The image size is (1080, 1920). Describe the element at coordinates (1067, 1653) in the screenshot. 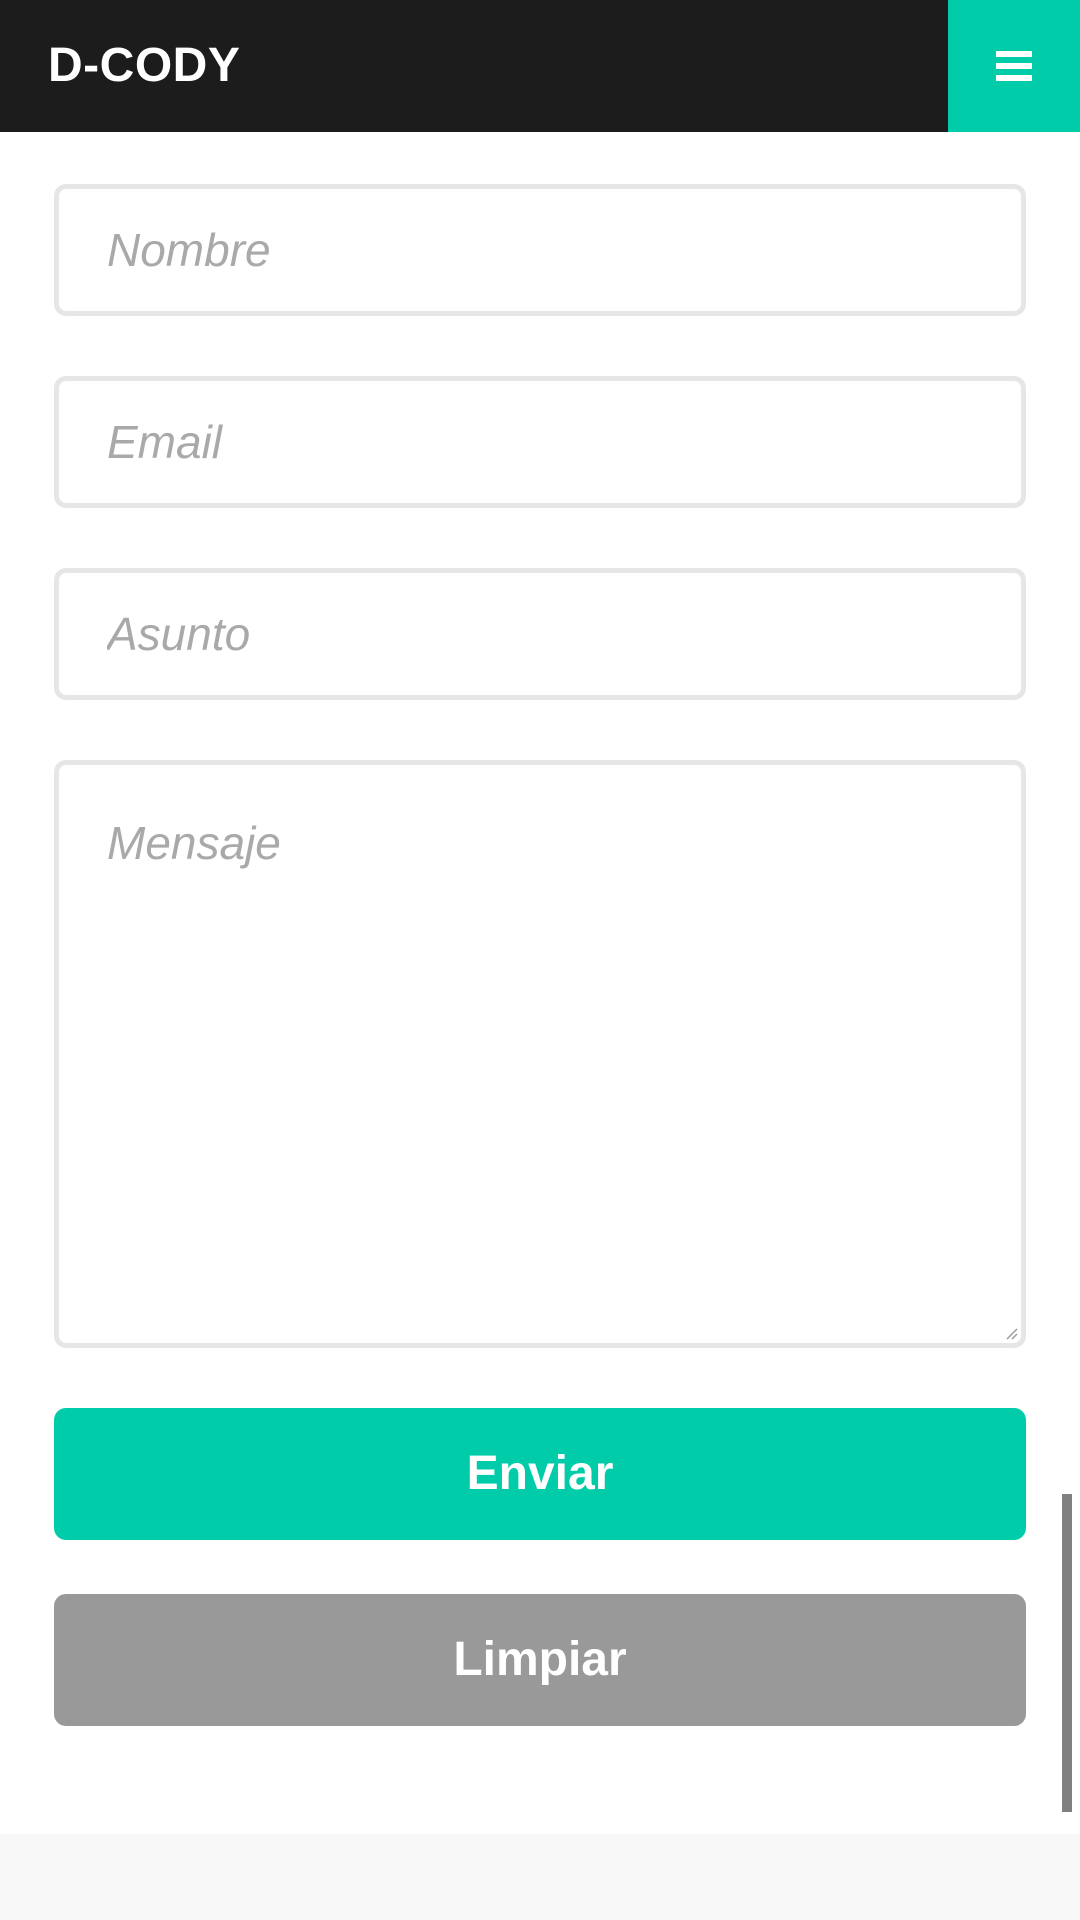

I see `scrollbar-thumb` at that location.